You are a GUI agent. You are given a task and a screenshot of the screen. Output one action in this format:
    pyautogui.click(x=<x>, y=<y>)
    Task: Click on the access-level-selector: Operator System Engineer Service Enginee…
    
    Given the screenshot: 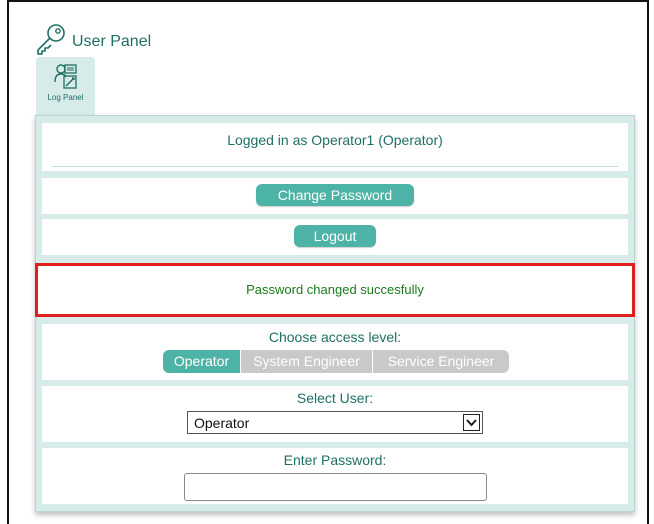 What is the action you would take?
    pyautogui.click(x=336, y=361)
    